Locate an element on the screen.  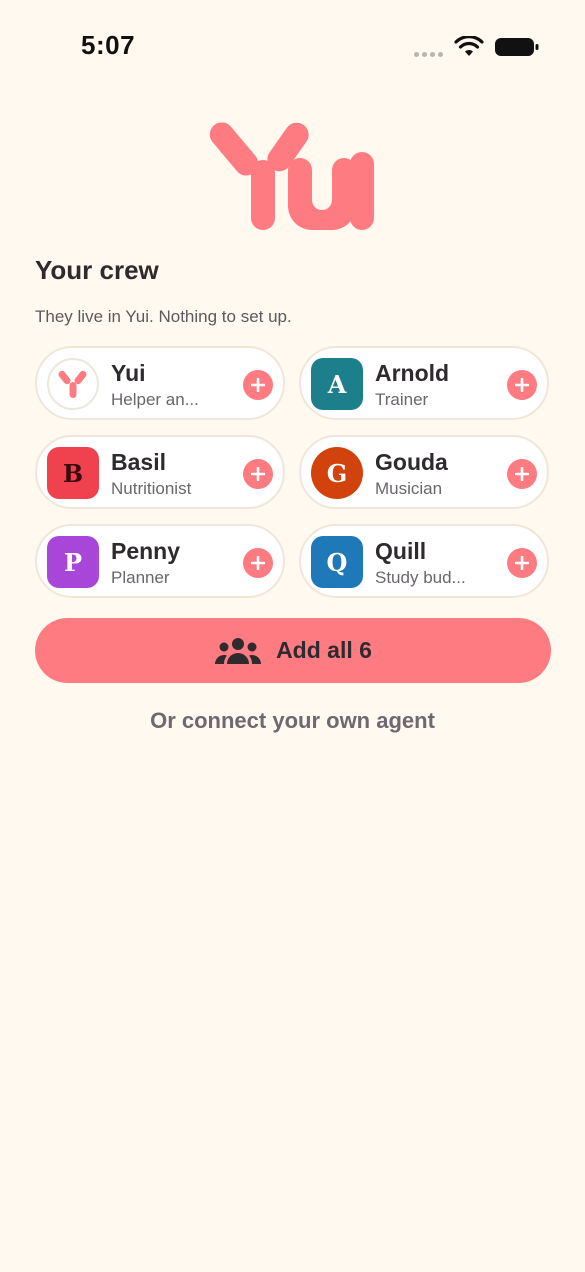
add-all-label: Add all 6 is located at coordinates (324, 650).